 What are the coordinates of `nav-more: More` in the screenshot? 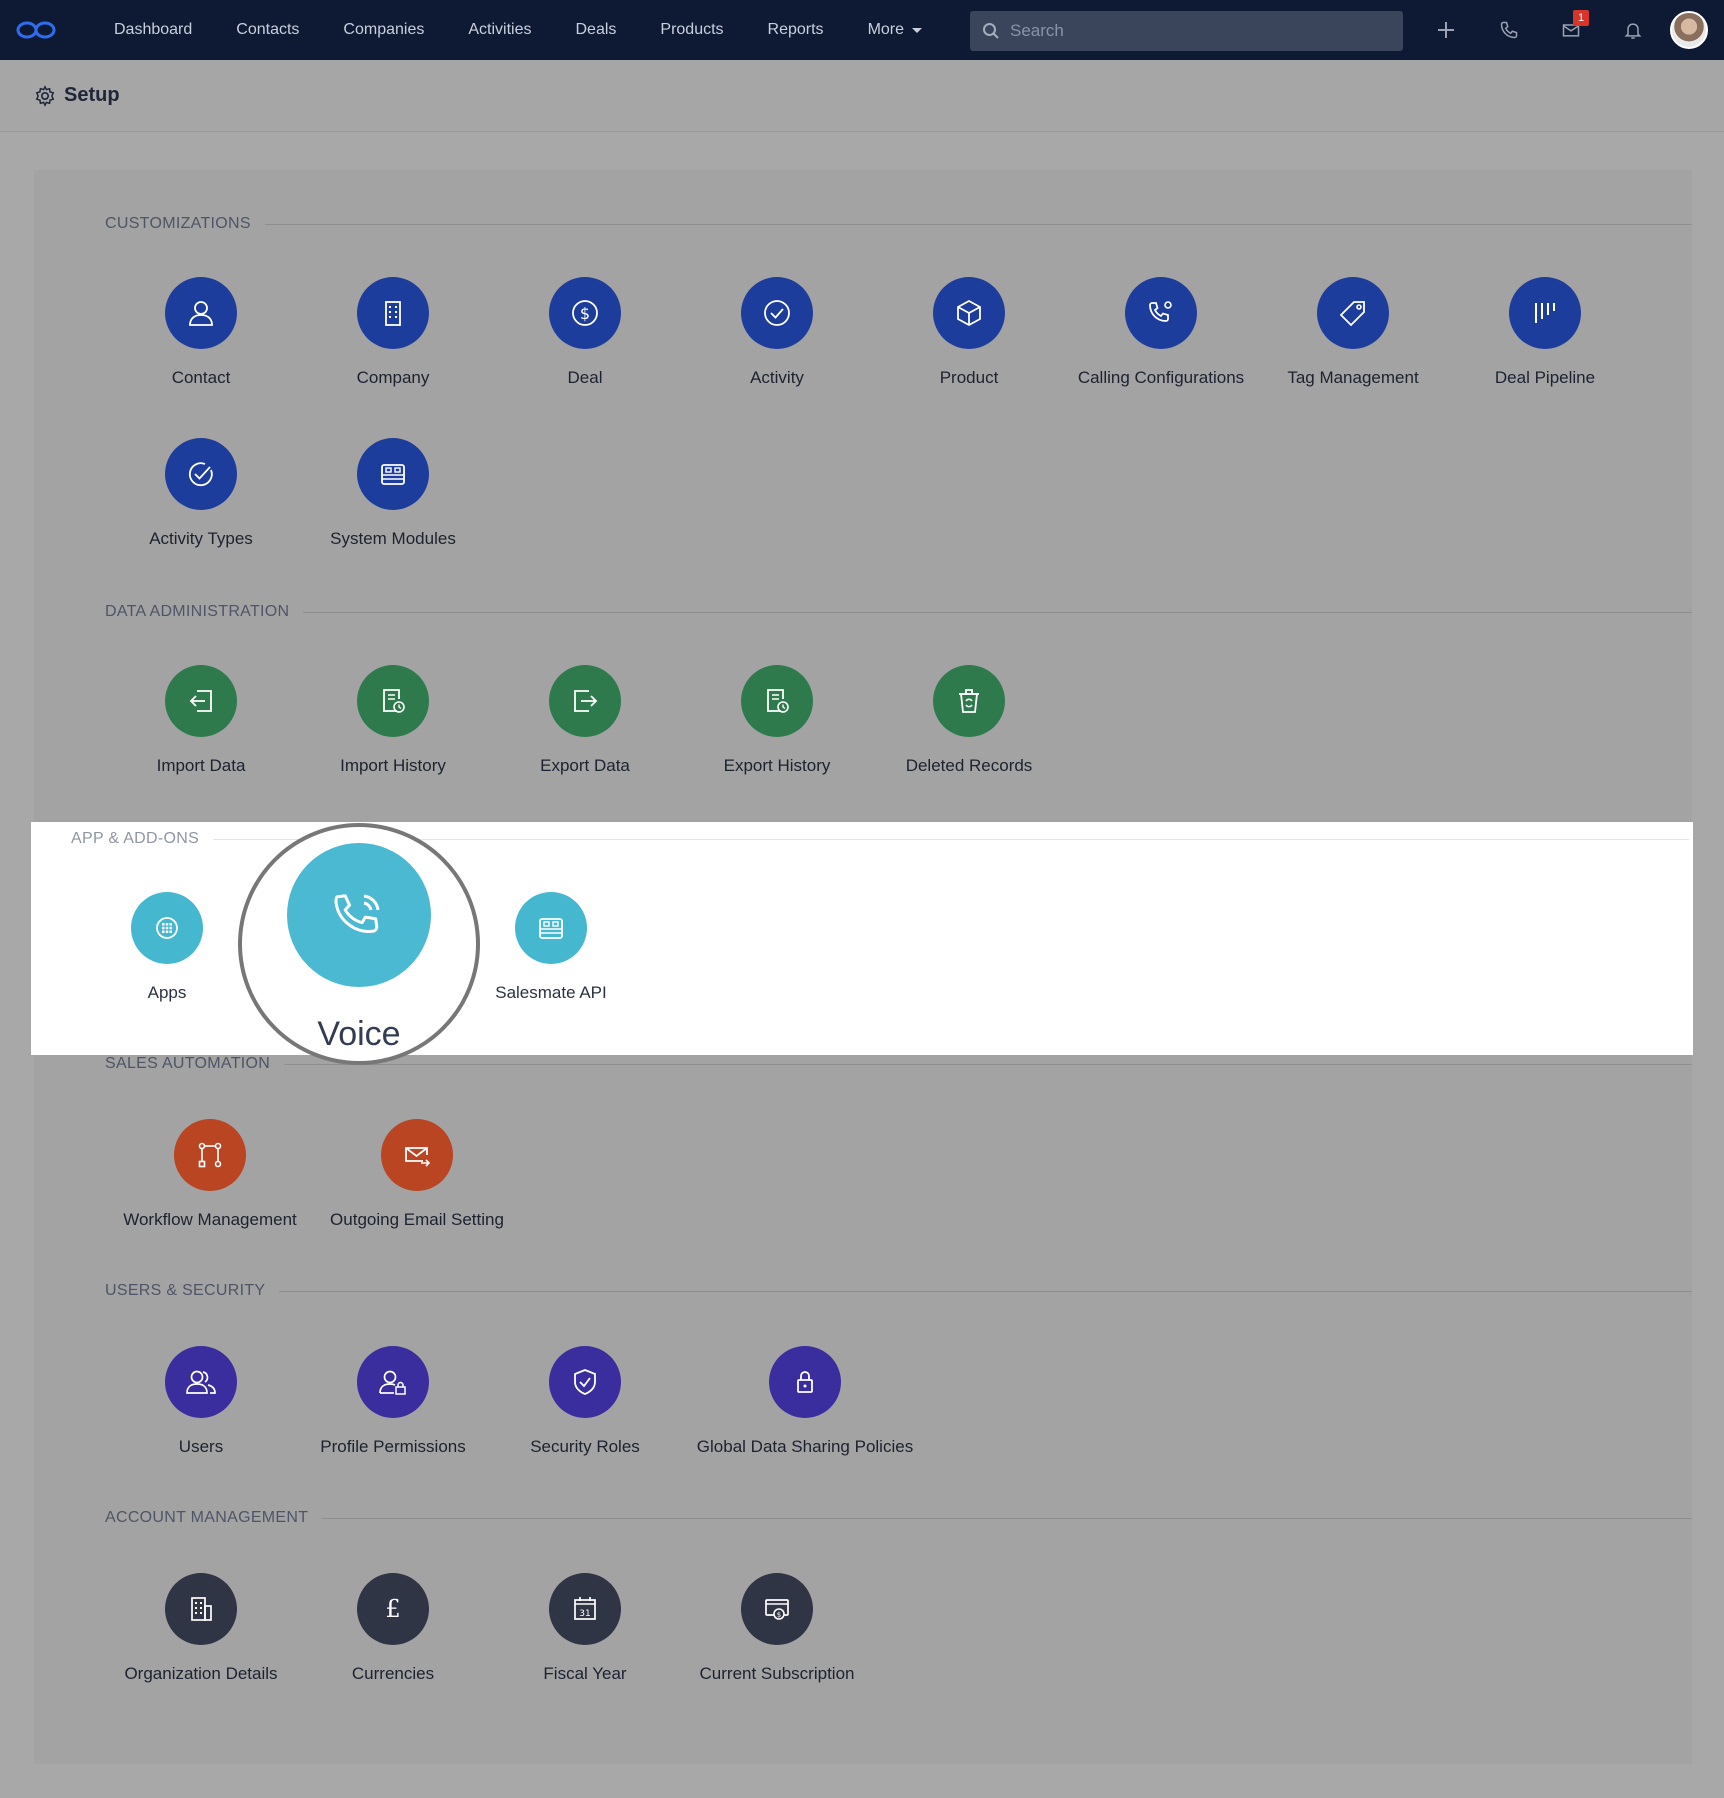 It's located at (895, 30).